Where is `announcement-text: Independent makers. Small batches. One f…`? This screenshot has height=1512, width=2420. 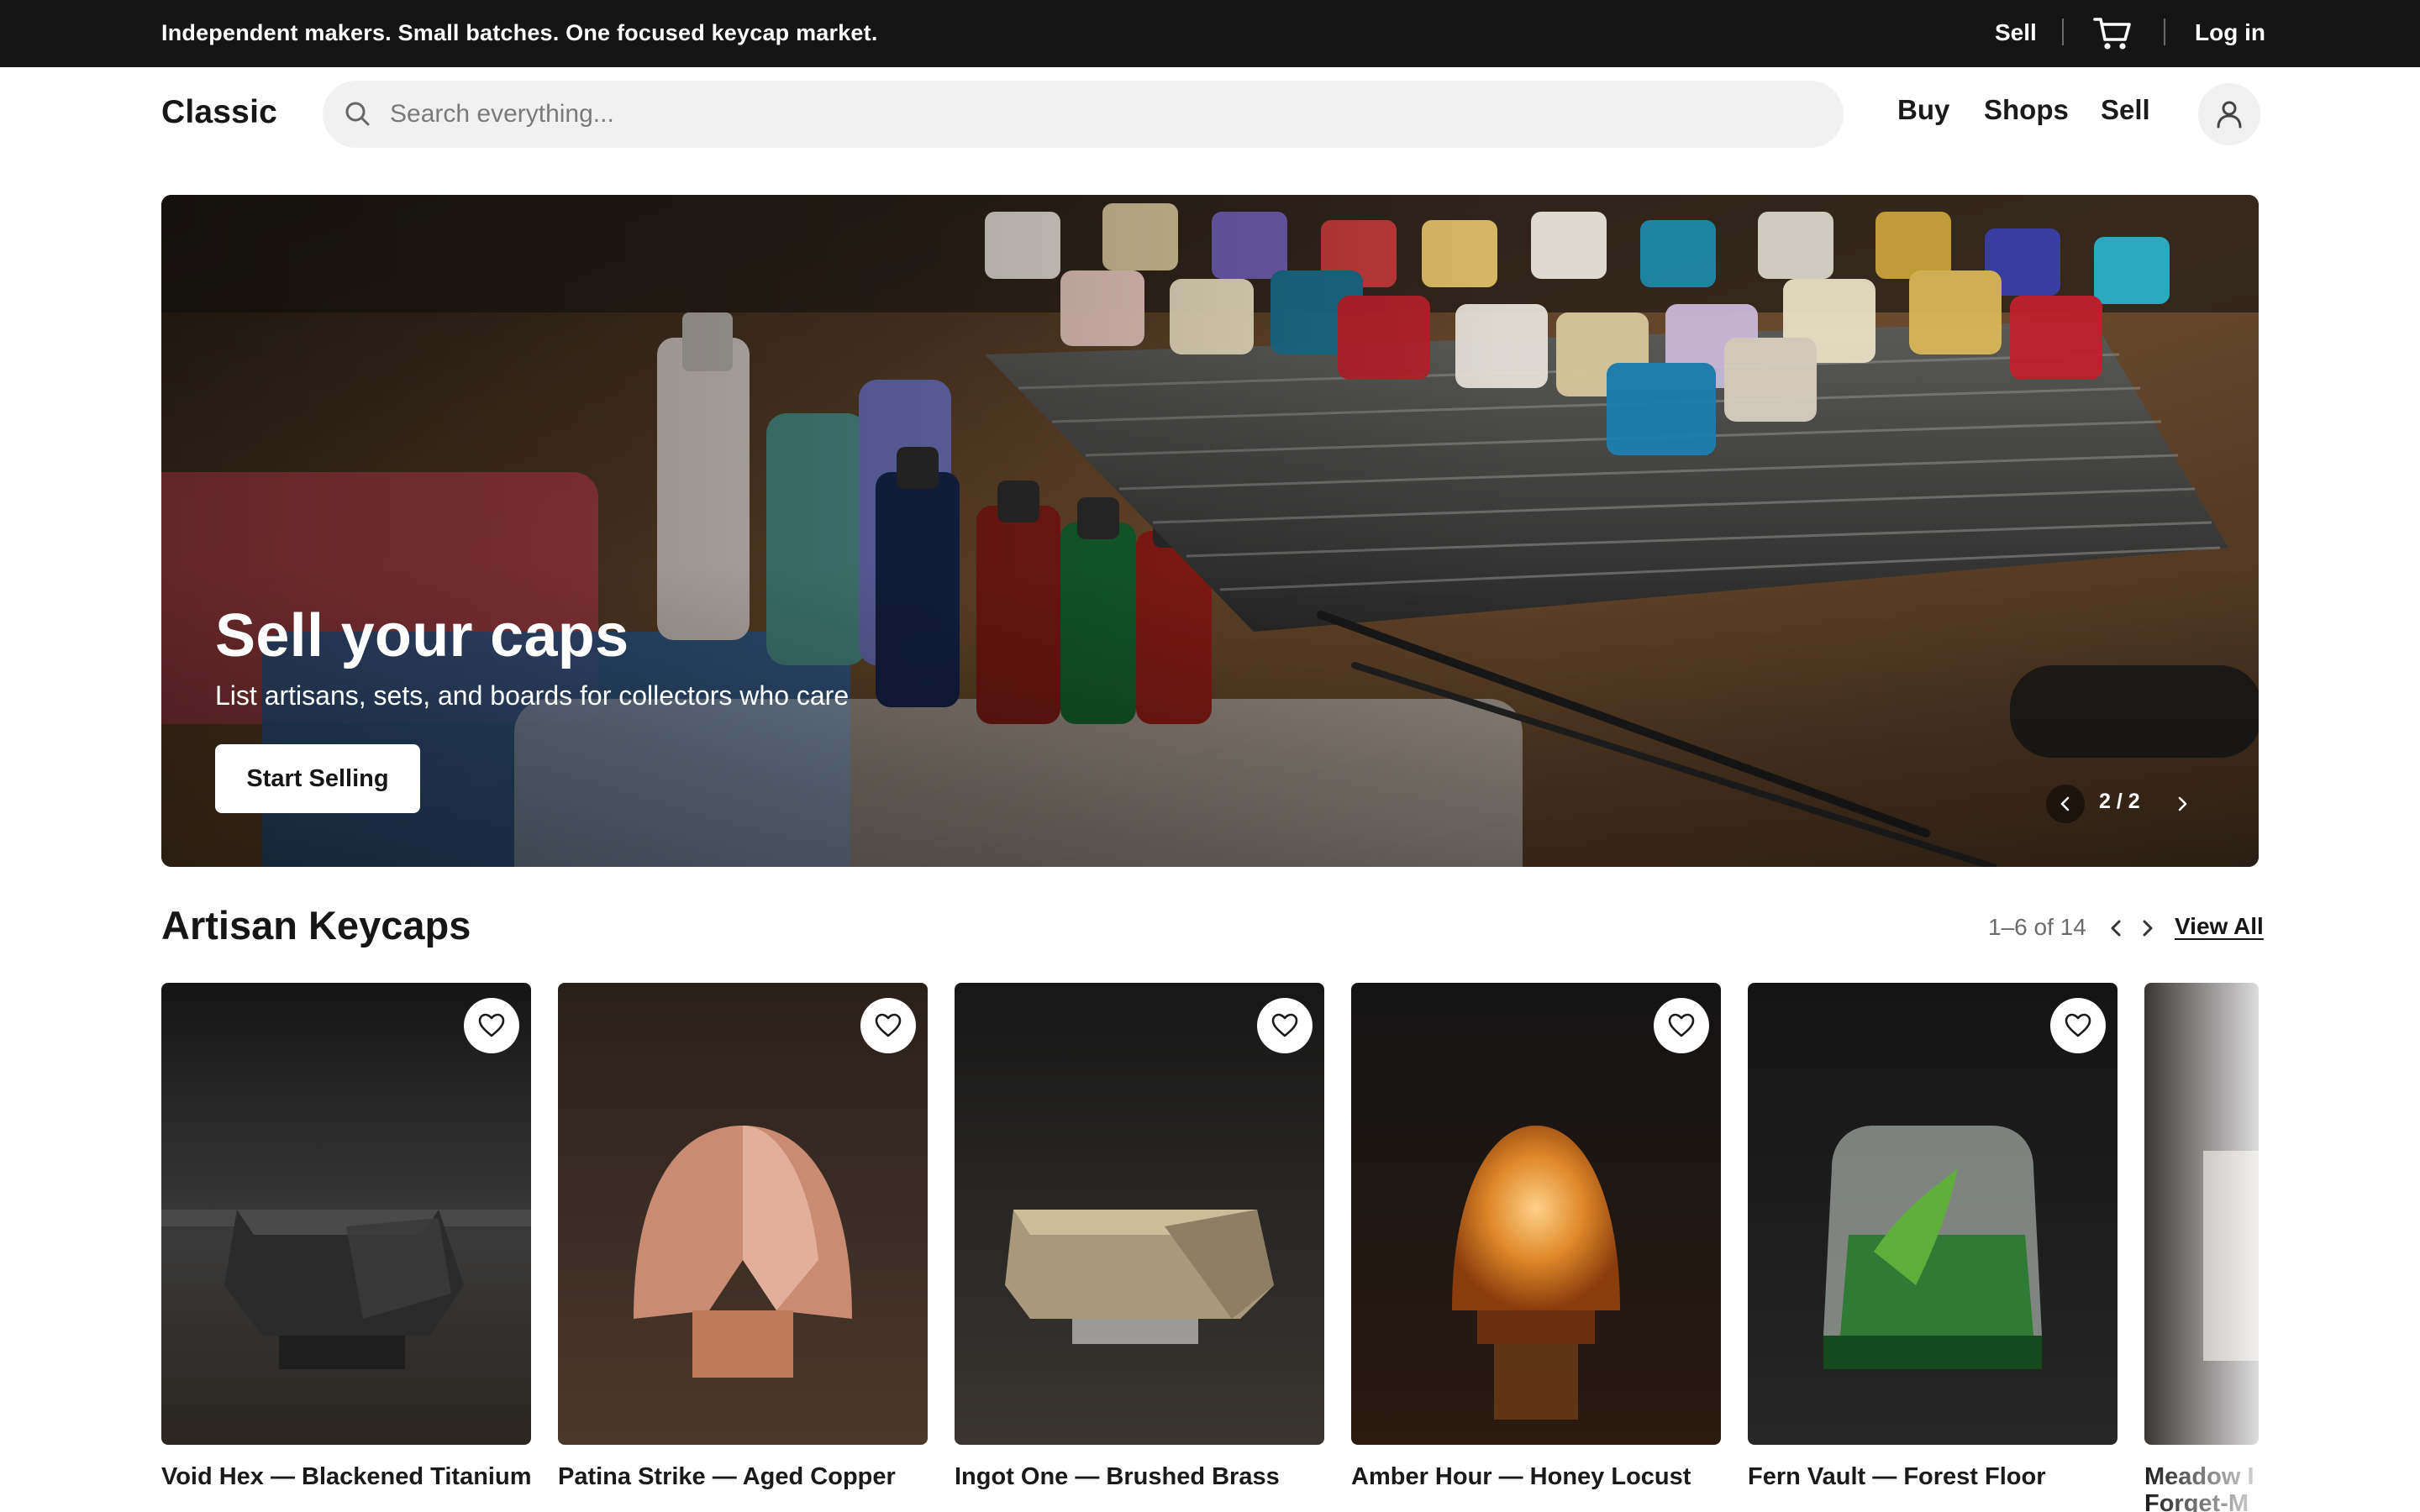 announcement-text: Independent makers. Small batches. One f… is located at coordinates (519, 32).